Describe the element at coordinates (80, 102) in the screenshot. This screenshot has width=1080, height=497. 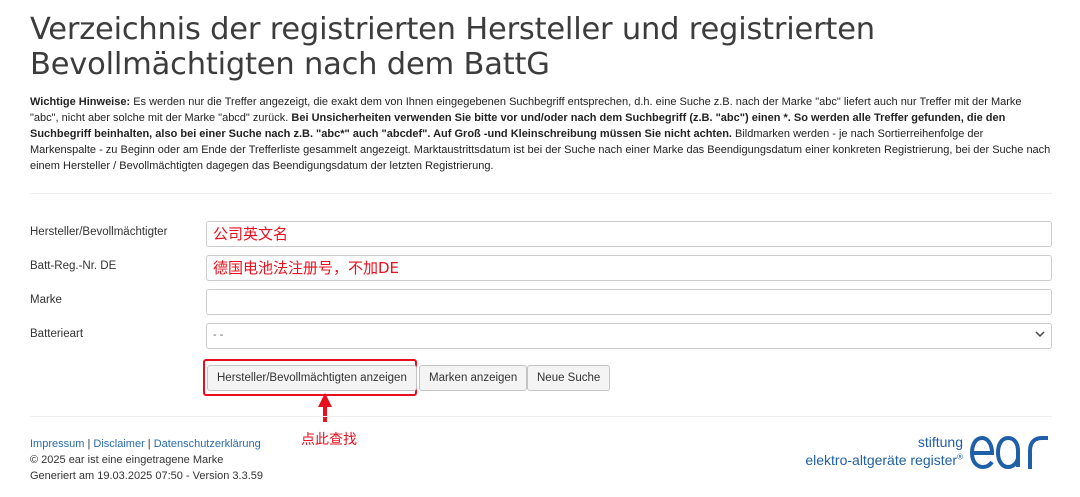
I see `notes-label: Wichtige Hinweise:` at that location.